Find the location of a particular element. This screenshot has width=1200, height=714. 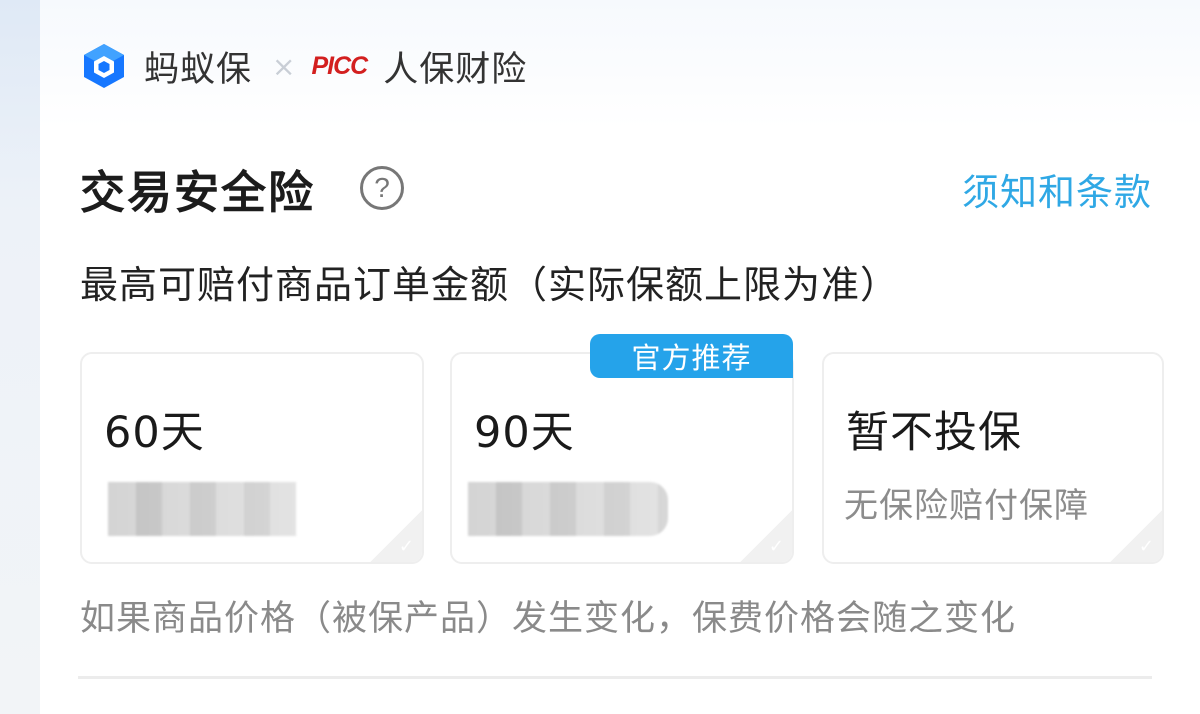

insurer-name: 人保财险 is located at coordinates (455, 69).